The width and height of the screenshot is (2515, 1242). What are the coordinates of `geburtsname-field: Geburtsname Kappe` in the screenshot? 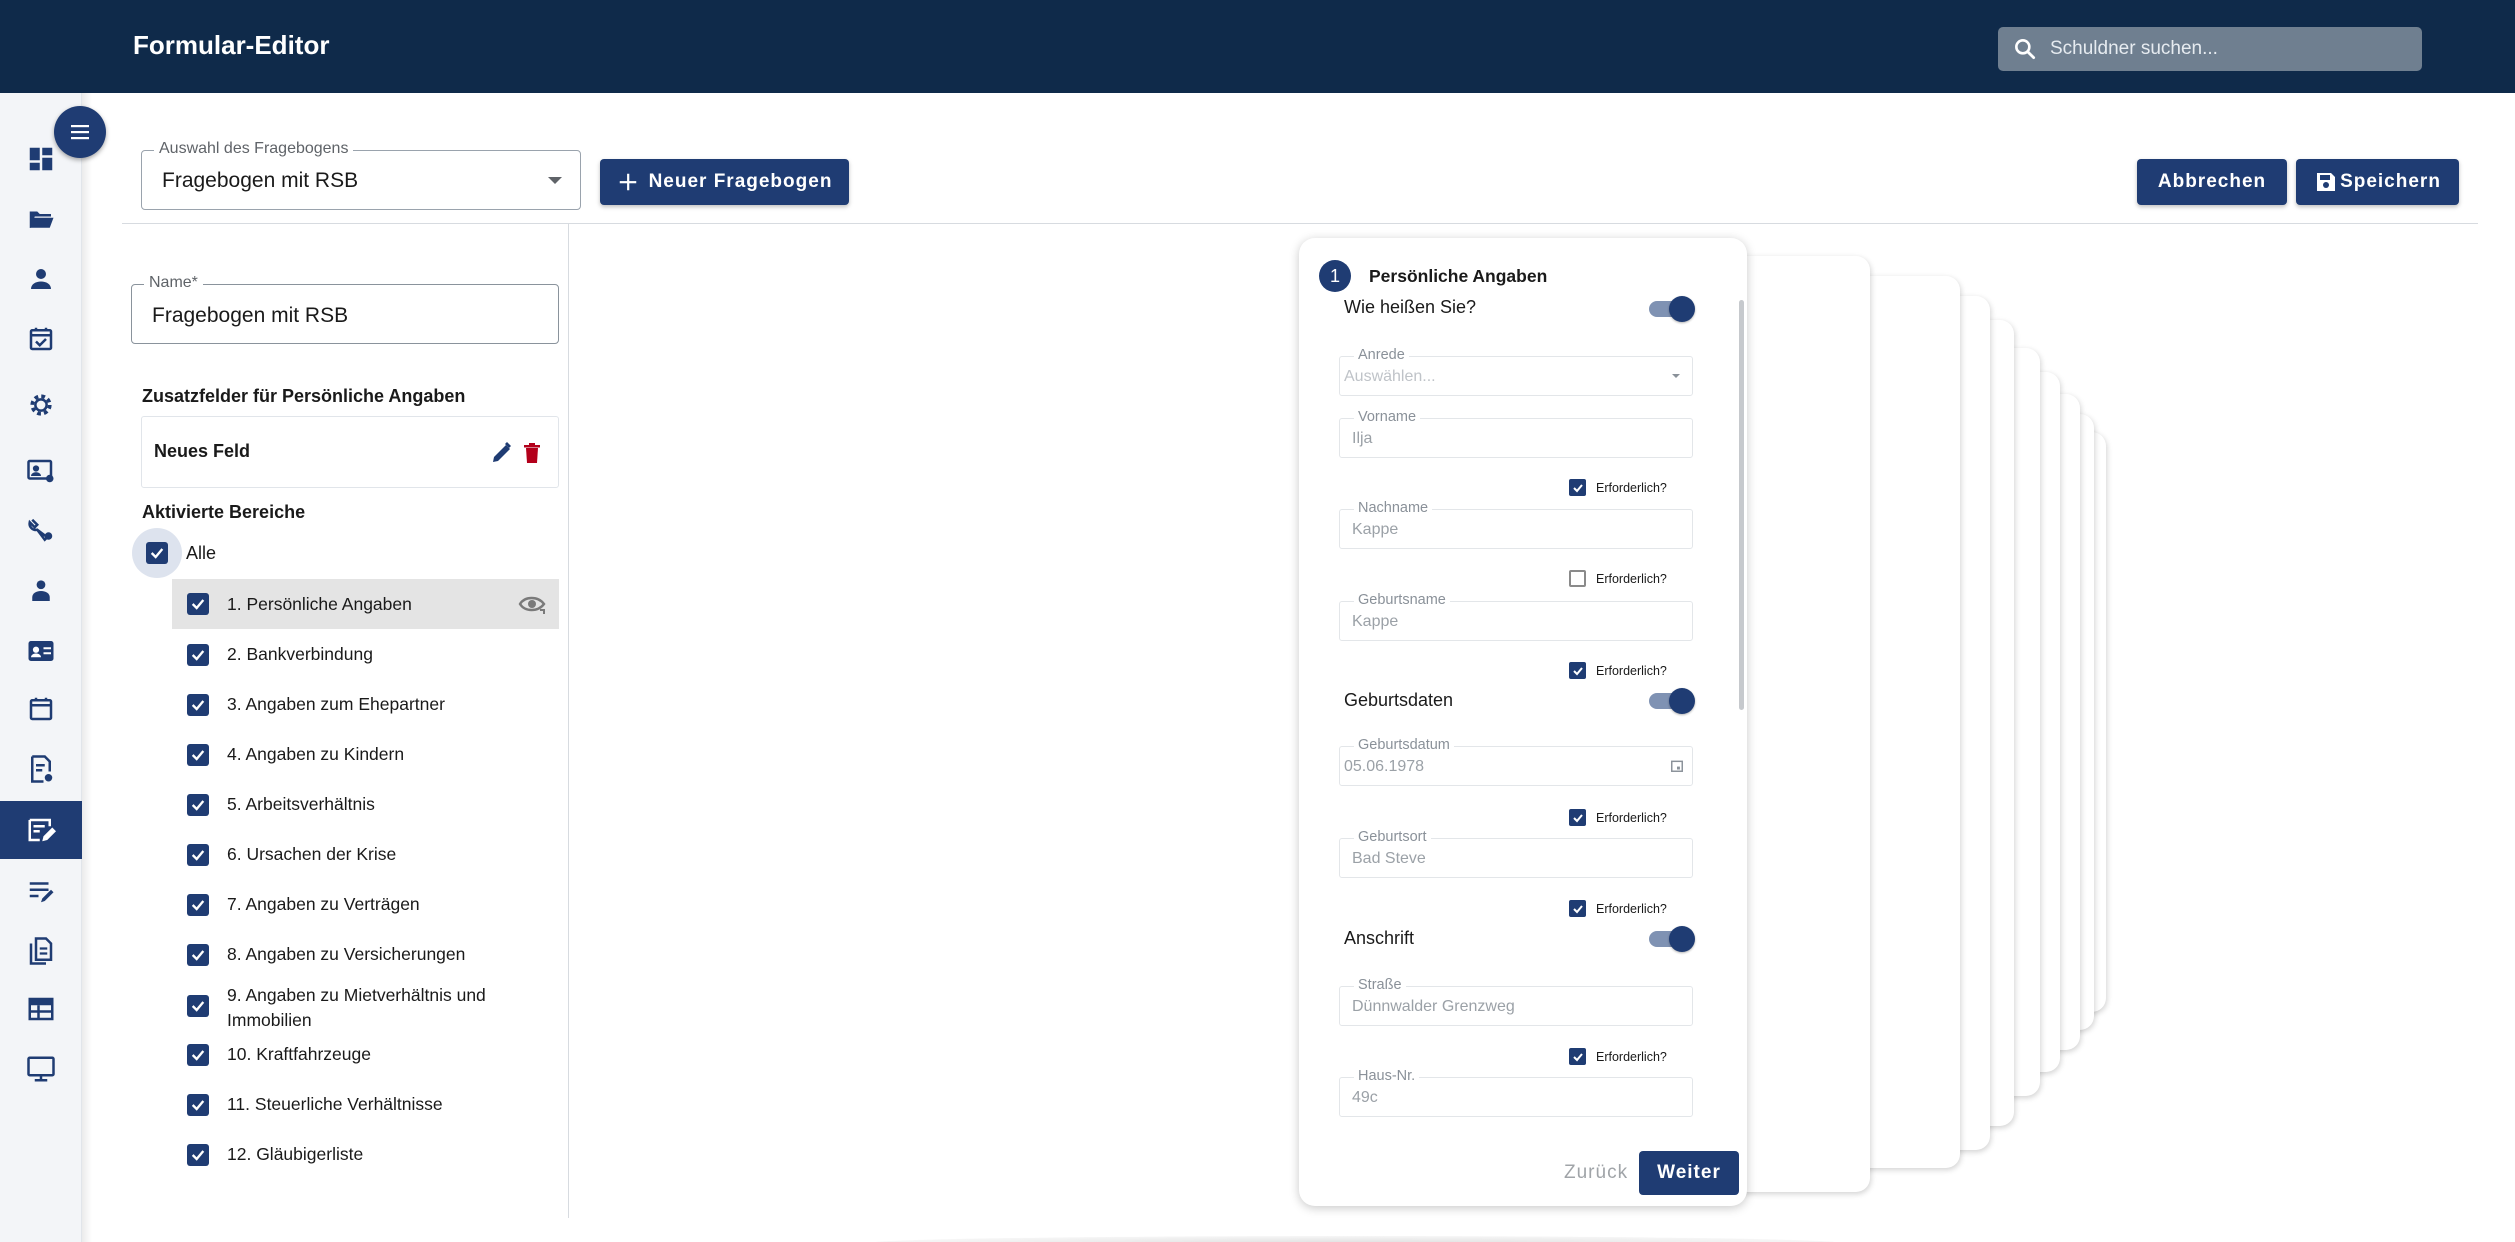 It's located at (1516, 616).